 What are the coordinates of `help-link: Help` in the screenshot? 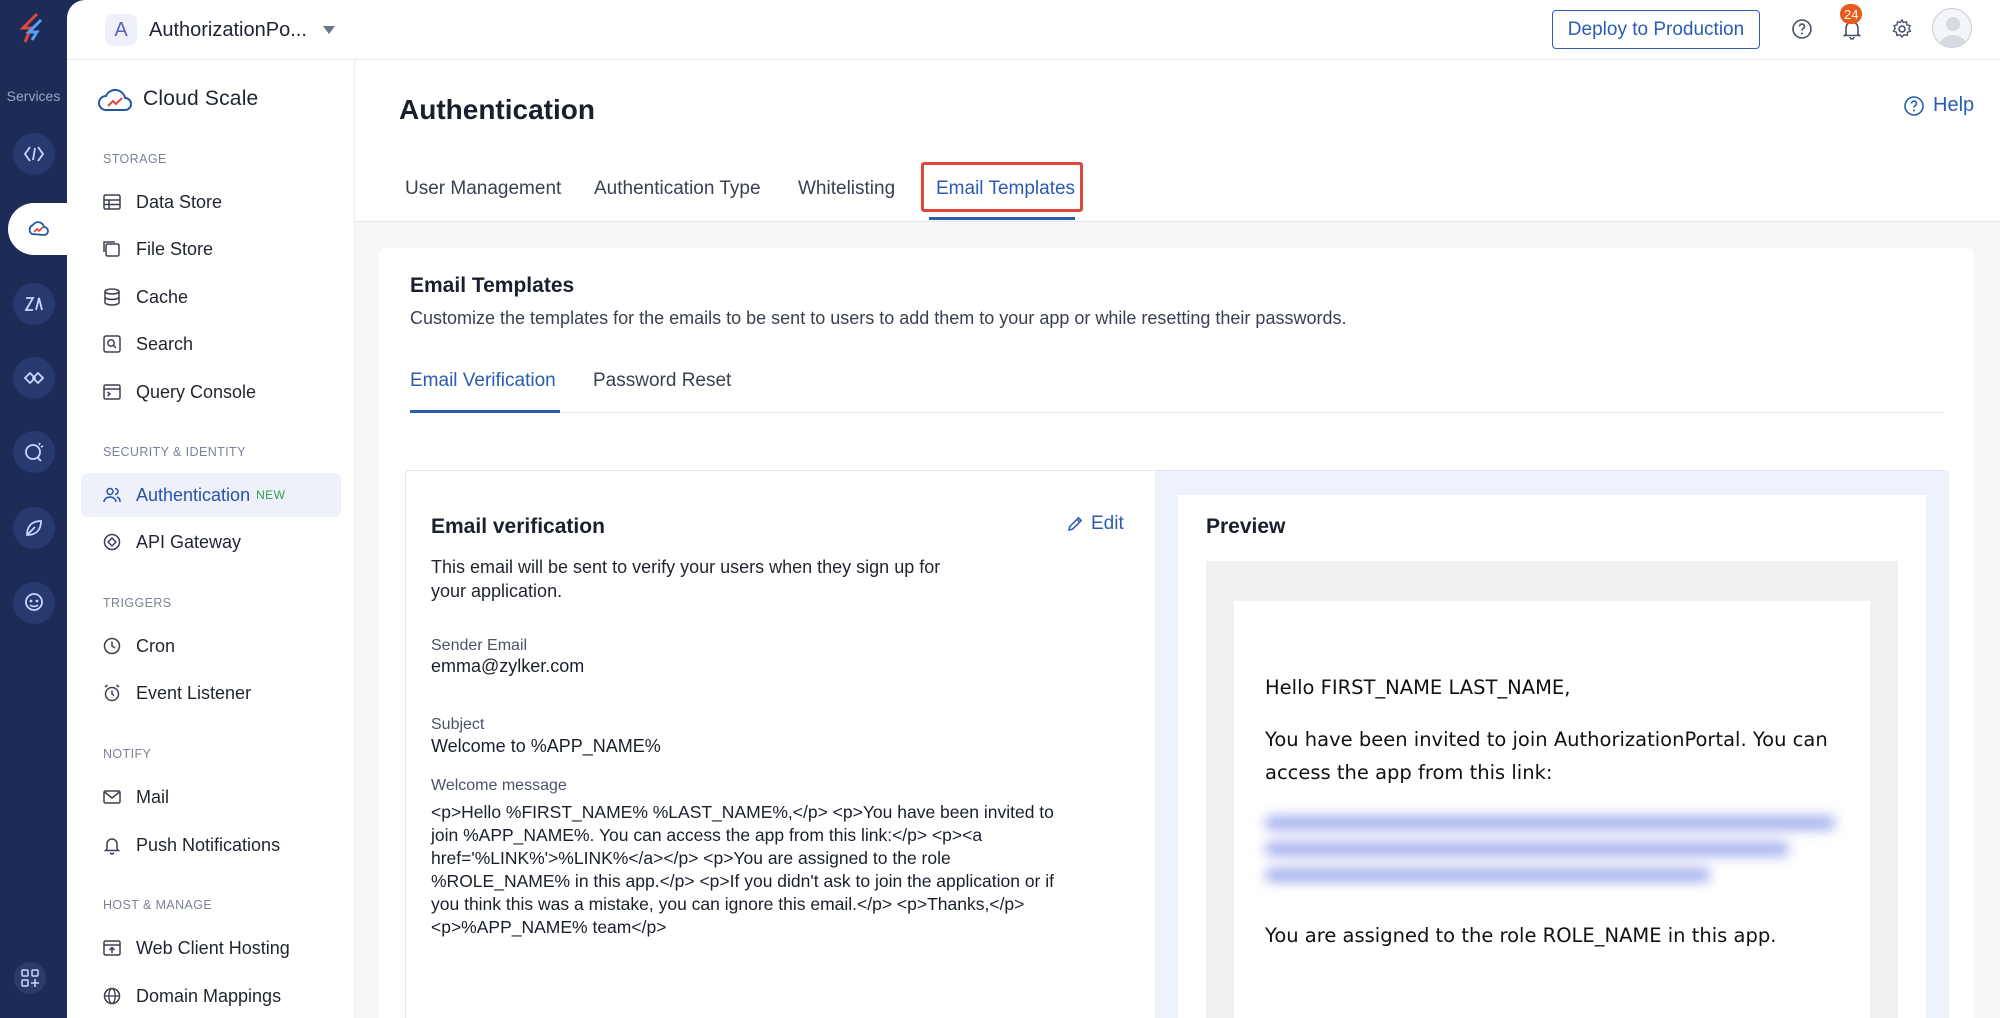 It's located at (1938, 105).